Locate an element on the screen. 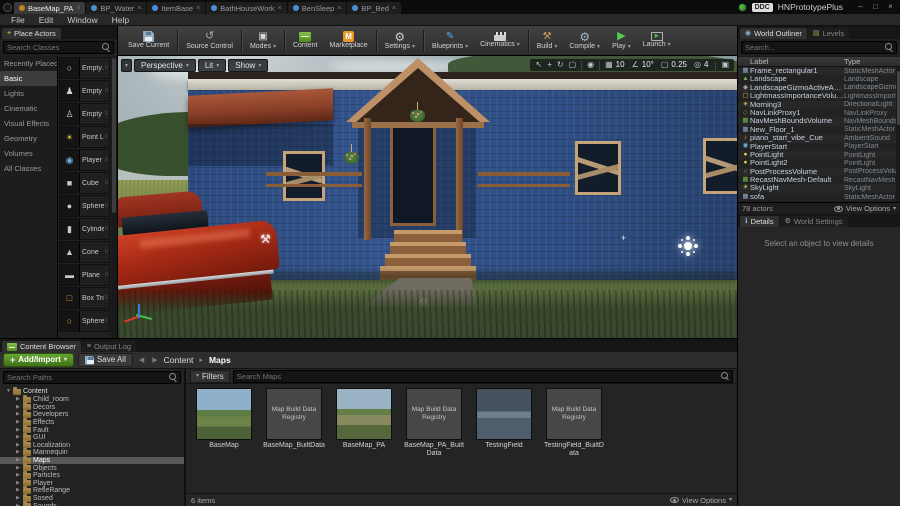 The height and width of the screenshot is (506, 900). modes-button: Modes▾ is located at coordinates (263, 40).